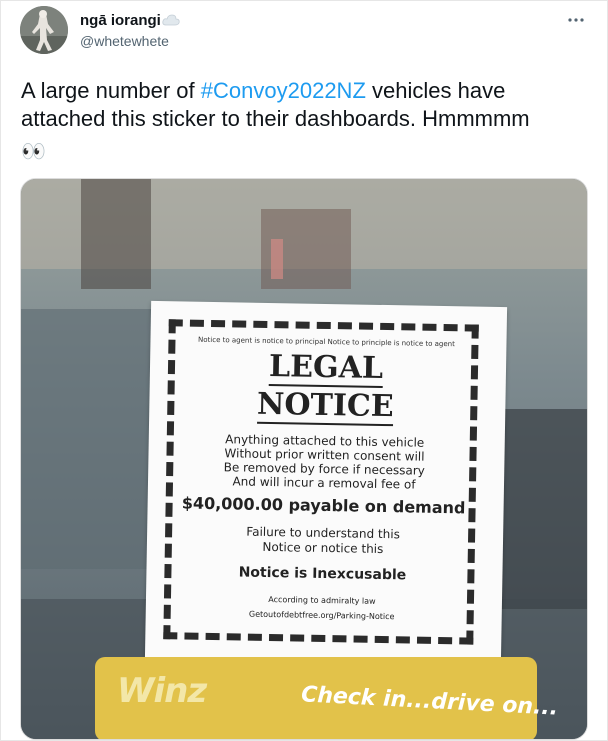 The width and height of the screenshot is (608, 741). What do you see at coordinates (576, 20) in the screenshot?
I see `more-icon` at bounding box center [576, 20].